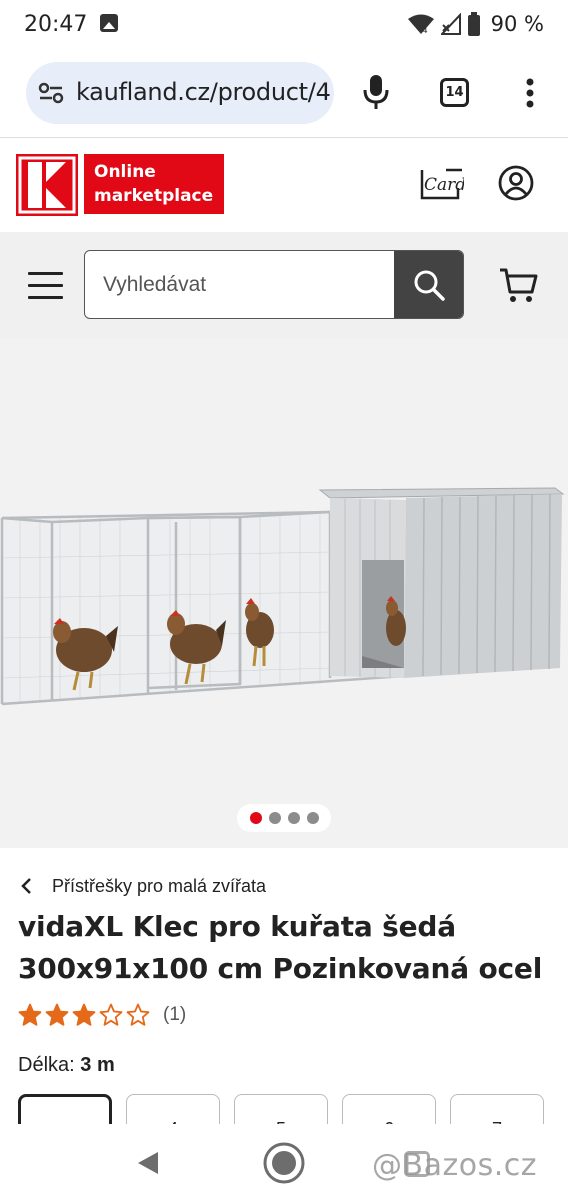 The image size is (568, 1200). Describe the element at coordinates (47, 185) in the screenshot. I see `kaufland-logo` at that location.